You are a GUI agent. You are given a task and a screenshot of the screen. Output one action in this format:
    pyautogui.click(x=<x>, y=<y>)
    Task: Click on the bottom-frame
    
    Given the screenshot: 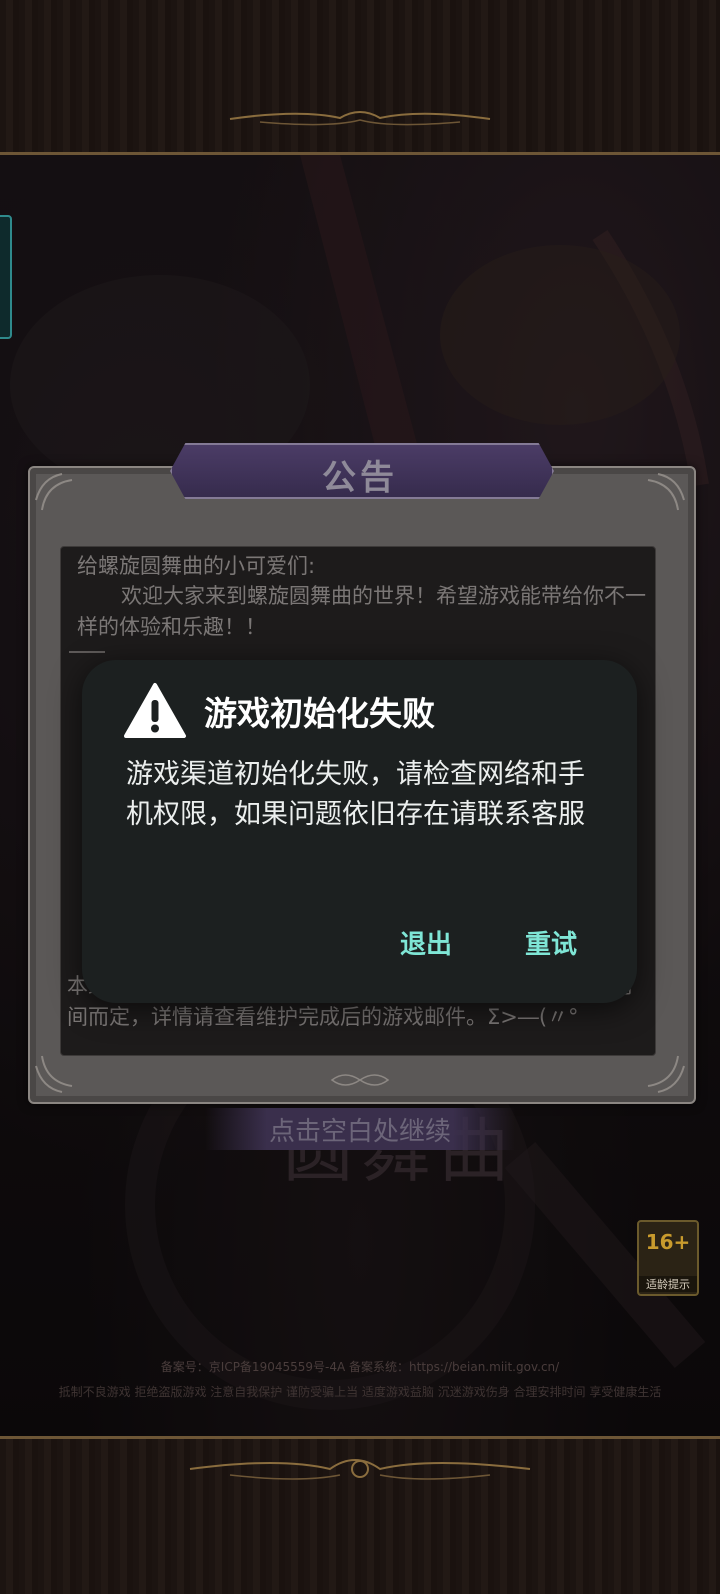 What is the action you would take?
    pyautogui.click(x=360, y=1515)
    